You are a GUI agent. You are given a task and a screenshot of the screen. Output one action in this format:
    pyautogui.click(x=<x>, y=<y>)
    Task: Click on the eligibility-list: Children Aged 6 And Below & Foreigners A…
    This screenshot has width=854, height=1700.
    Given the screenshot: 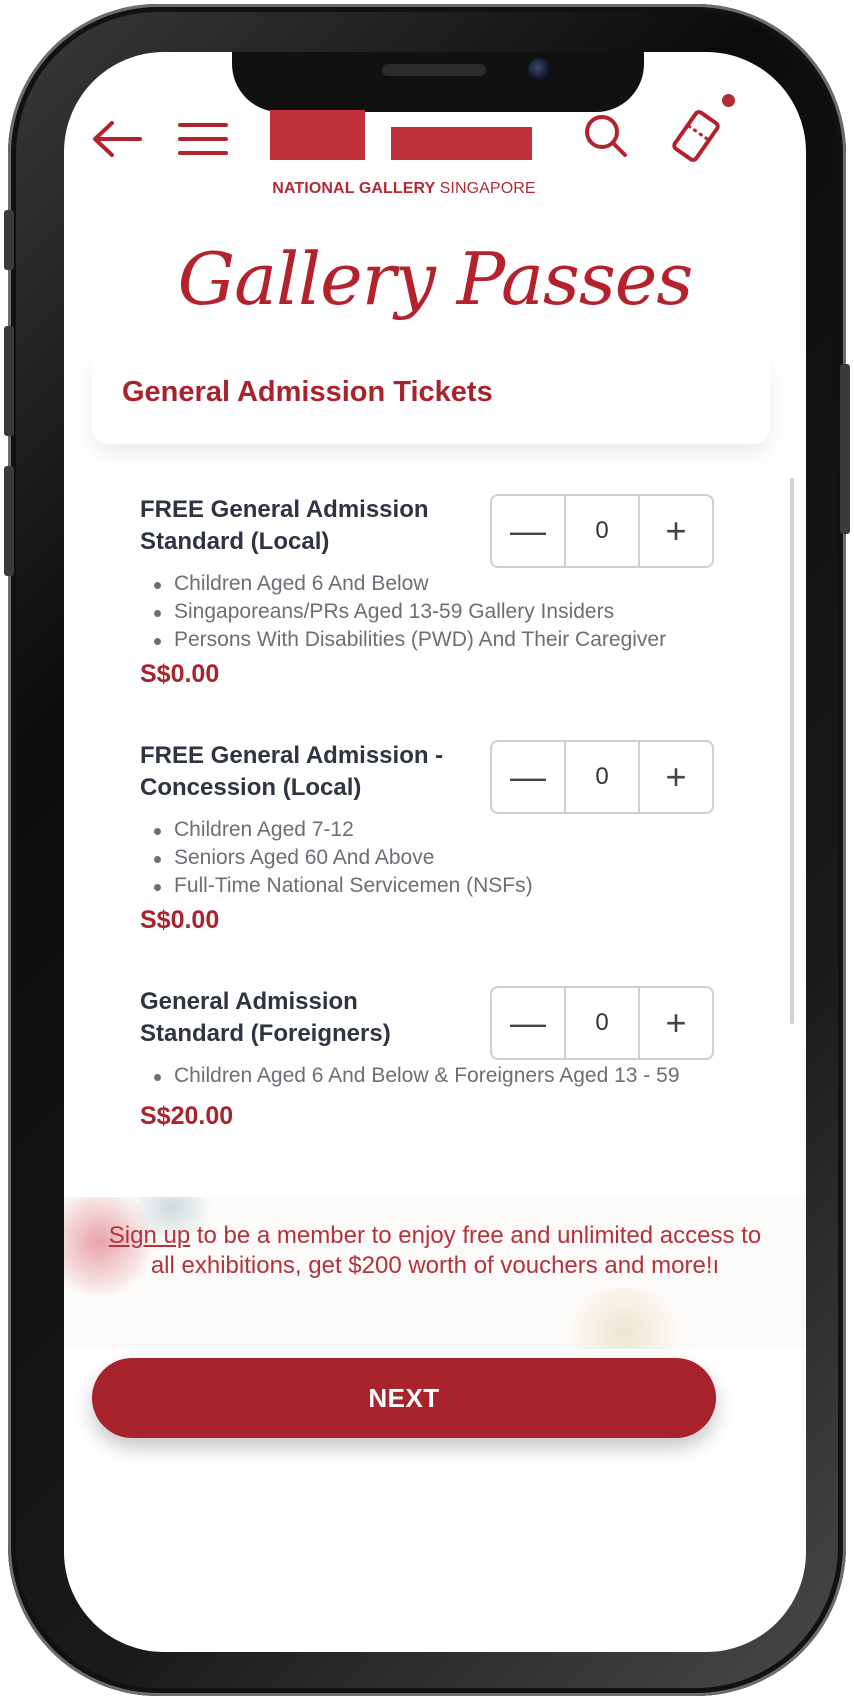 What is the action you would take?
    pyautogui.click(x=417, y=1076)
    